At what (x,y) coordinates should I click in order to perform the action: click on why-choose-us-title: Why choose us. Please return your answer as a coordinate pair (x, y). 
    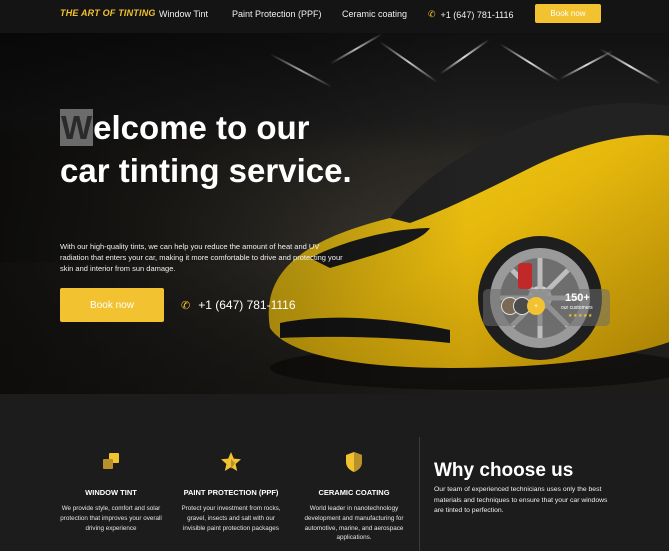
    Looking at the image, I should click on (504, 470).